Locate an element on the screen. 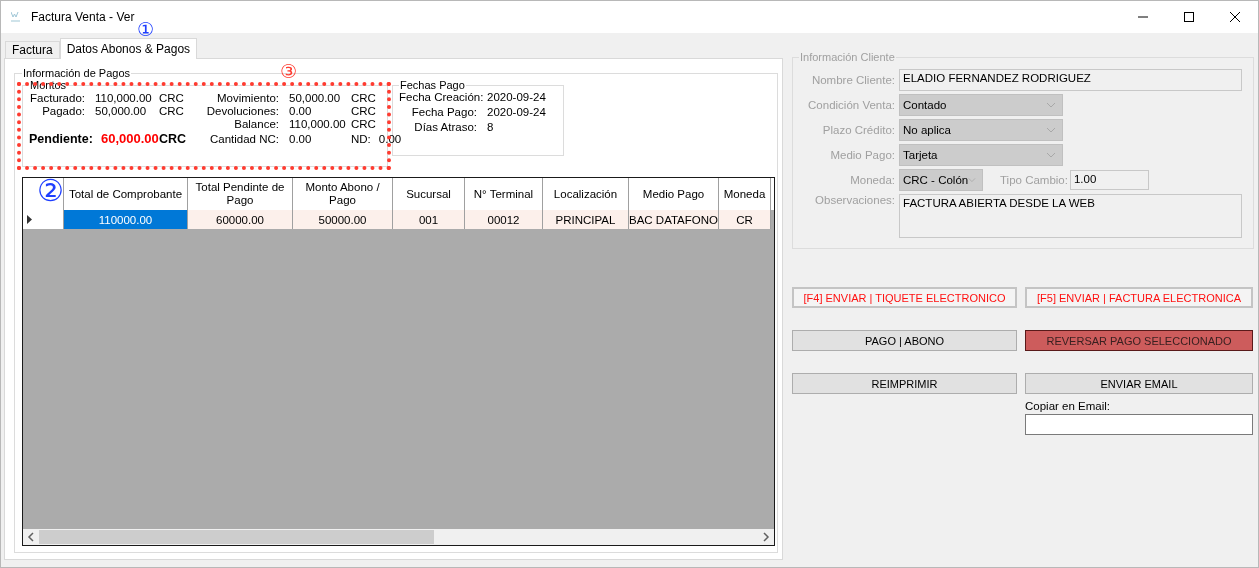 This screenshot has height=568, width=1259. field-label: Fecha Creación: is located at coordinates (442, 97).